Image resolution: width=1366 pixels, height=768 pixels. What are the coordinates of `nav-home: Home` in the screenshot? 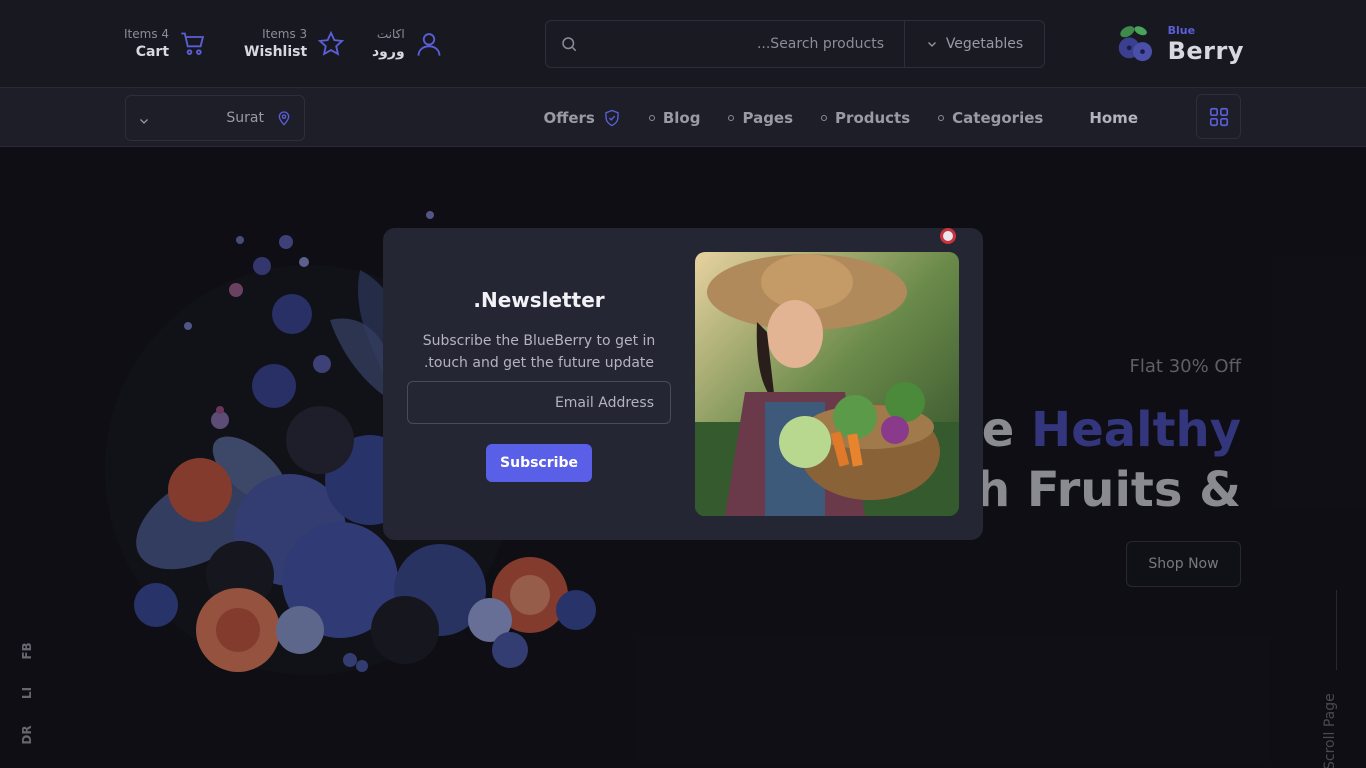 It's located at (1113, 118).